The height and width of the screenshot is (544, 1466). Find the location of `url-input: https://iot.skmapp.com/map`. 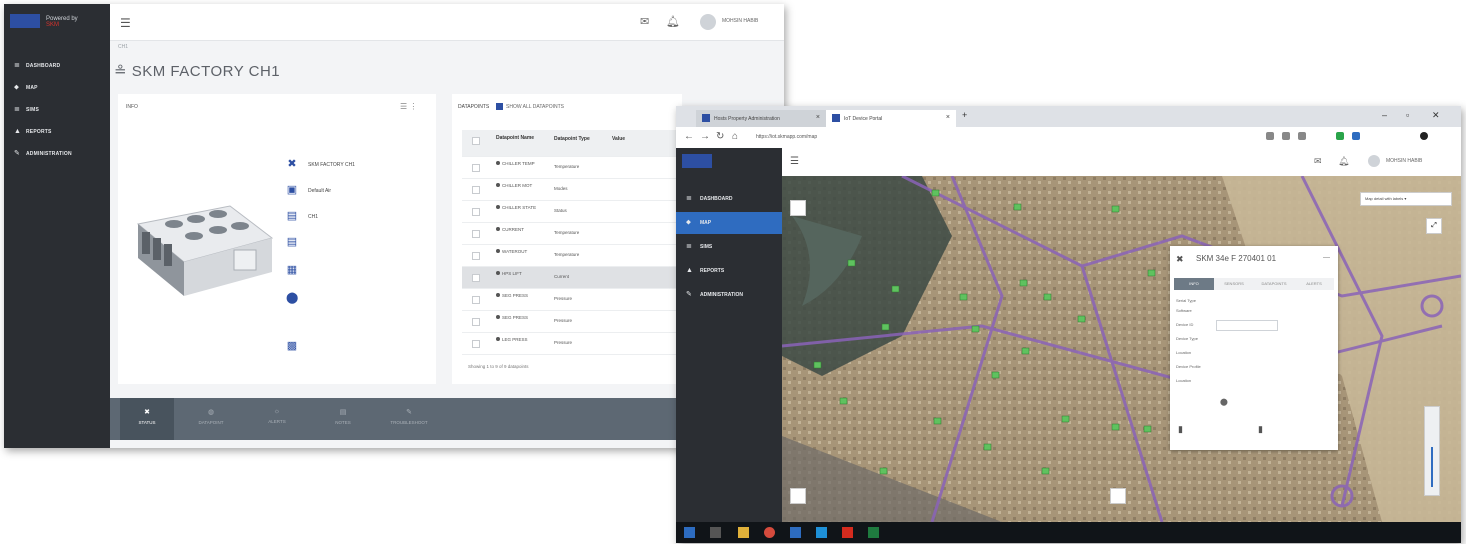

url-input: https://iot.skmapp.com/map is located at coordinates (786, 137).